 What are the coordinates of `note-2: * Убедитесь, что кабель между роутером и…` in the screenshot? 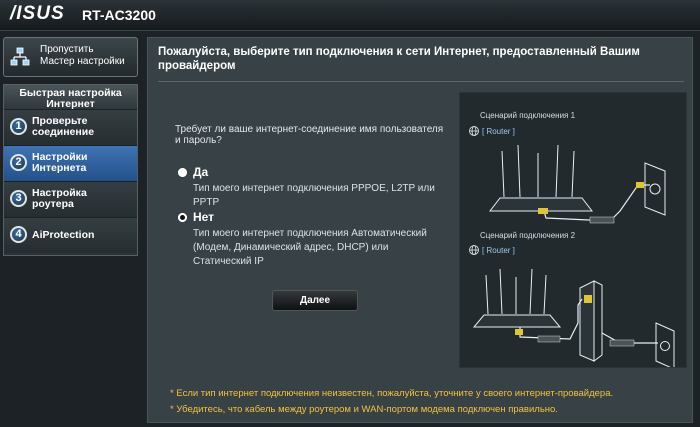 It's located at (364, 409).